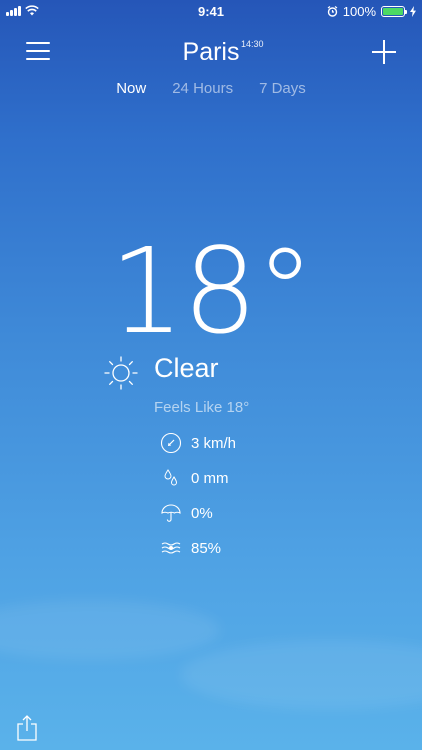  Describe the element at coordinates (384, 52) in the screenshot. I see `add-city-button` at that location.